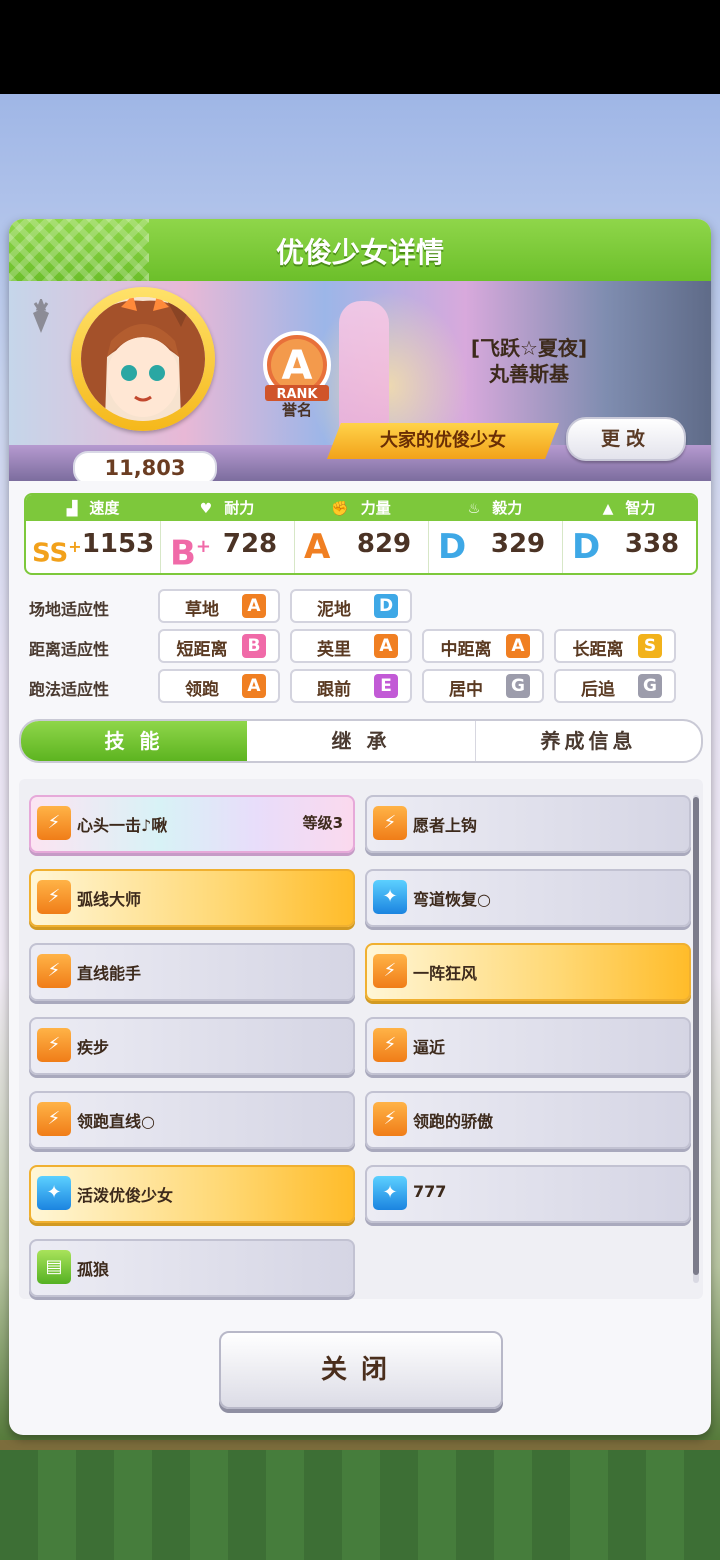 The image size is (720, 1560). I want to click on skill-name: 愿者上钩, so click(445, 825).